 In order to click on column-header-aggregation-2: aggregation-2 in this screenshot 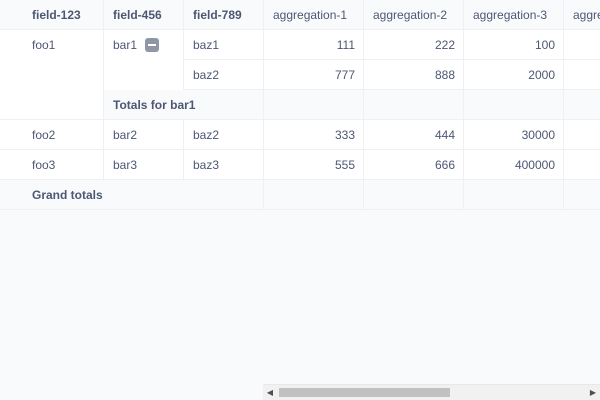, I will do `click(413, 15)`.